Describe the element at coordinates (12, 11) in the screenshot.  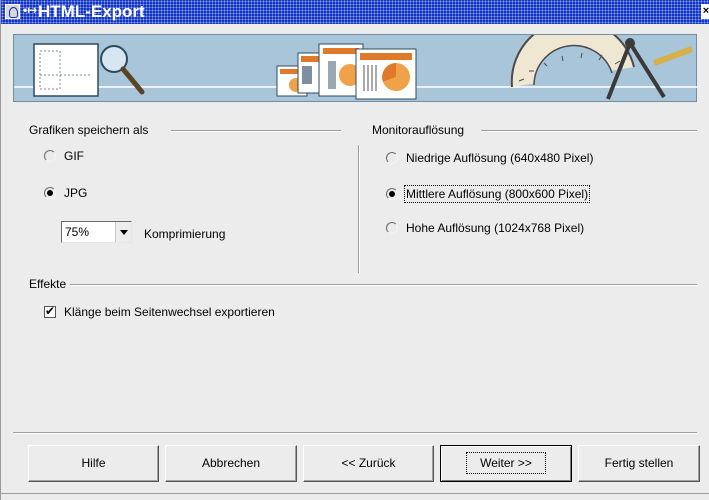
I see `app-icon` at that location.